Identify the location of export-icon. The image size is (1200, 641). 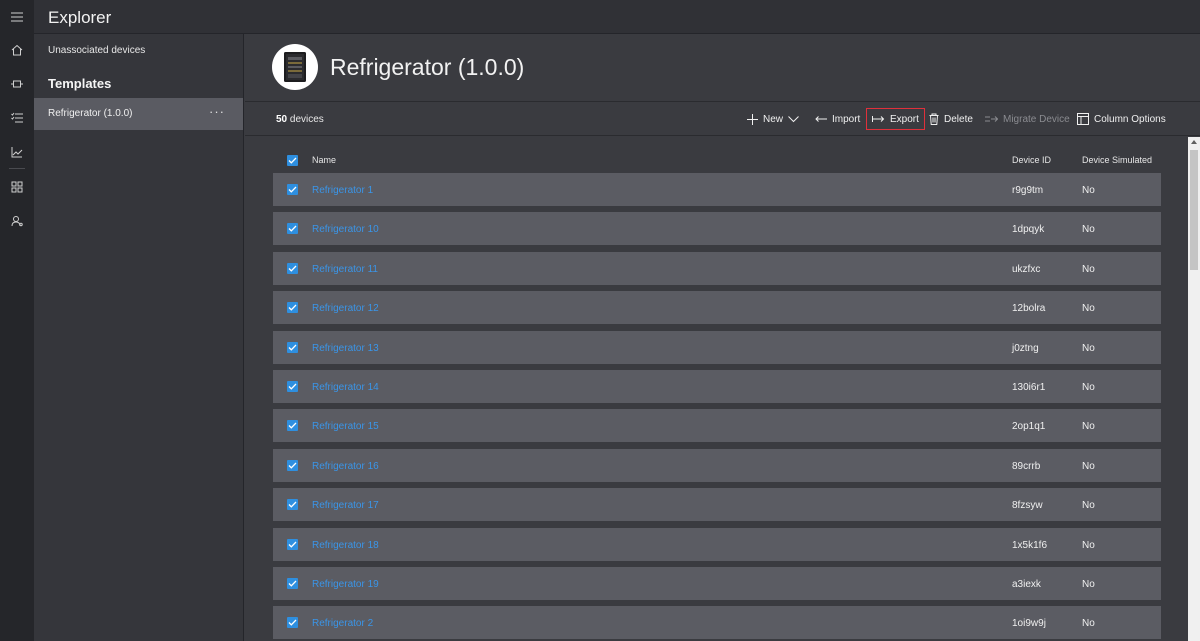
(878, 119).